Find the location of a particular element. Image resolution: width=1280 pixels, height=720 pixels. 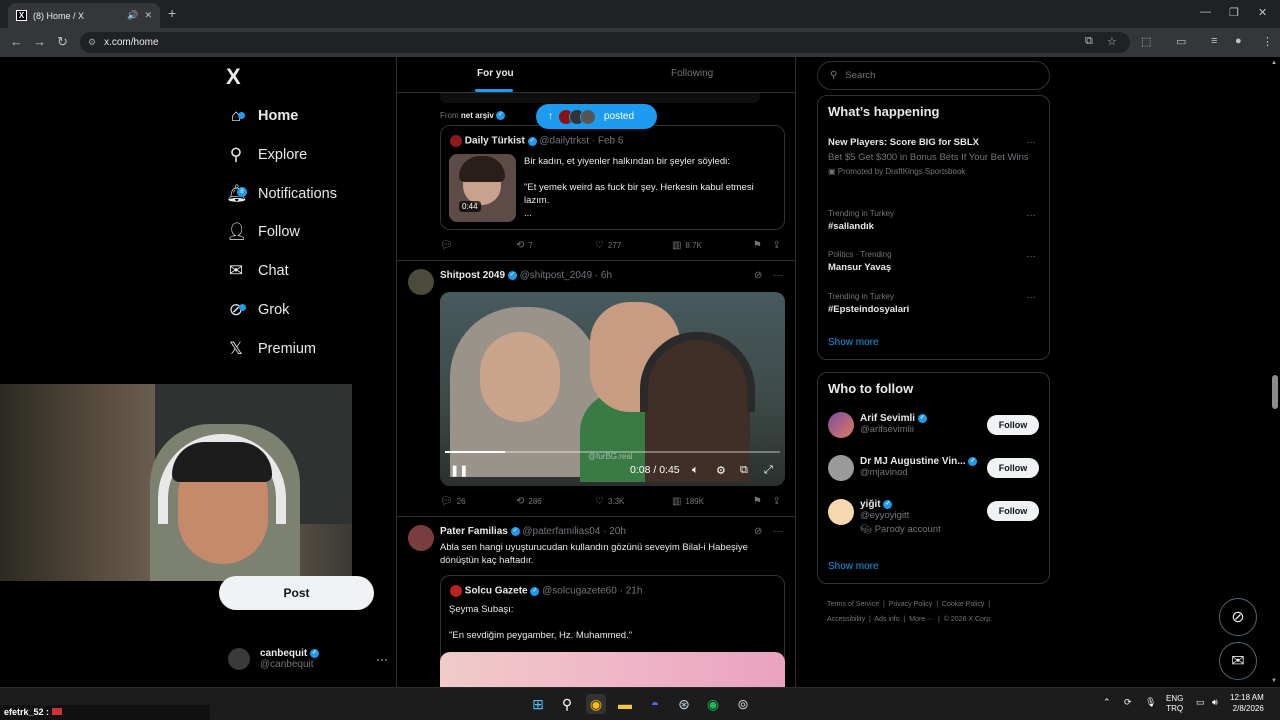

network-icon: ▭ is located at coordinates (1200, 702).